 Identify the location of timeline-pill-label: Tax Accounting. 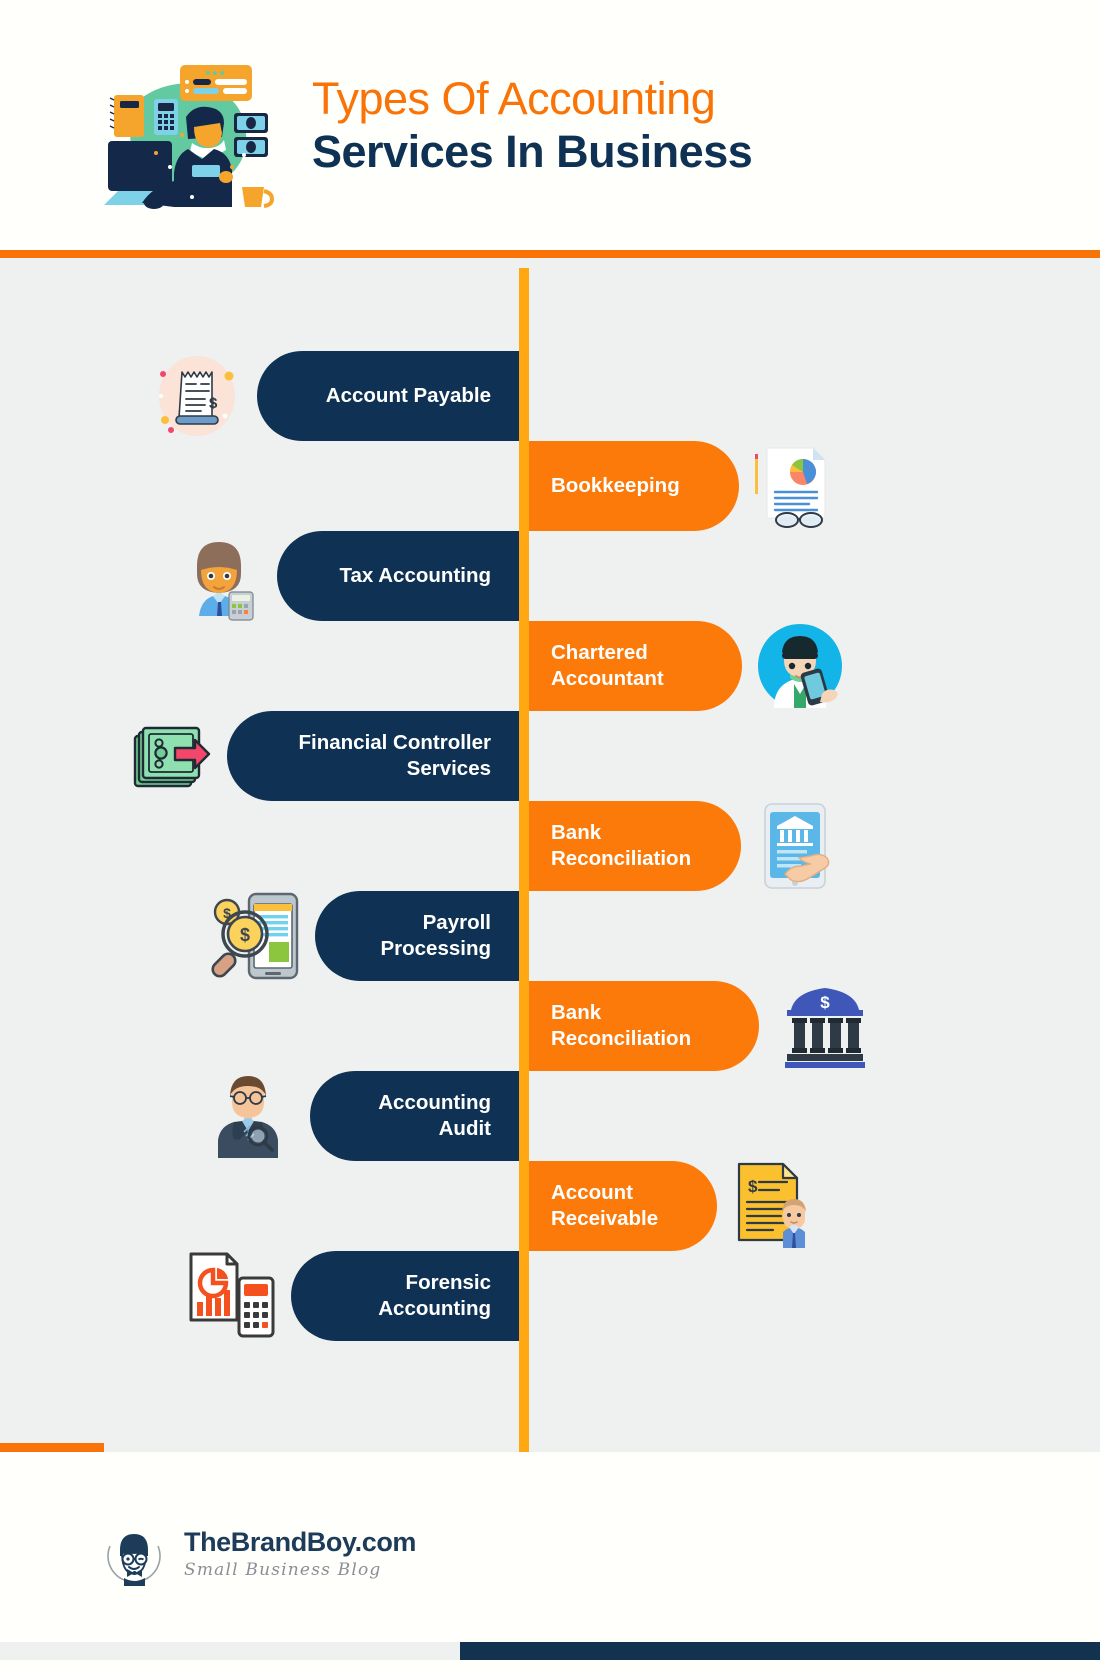
(415, 575).